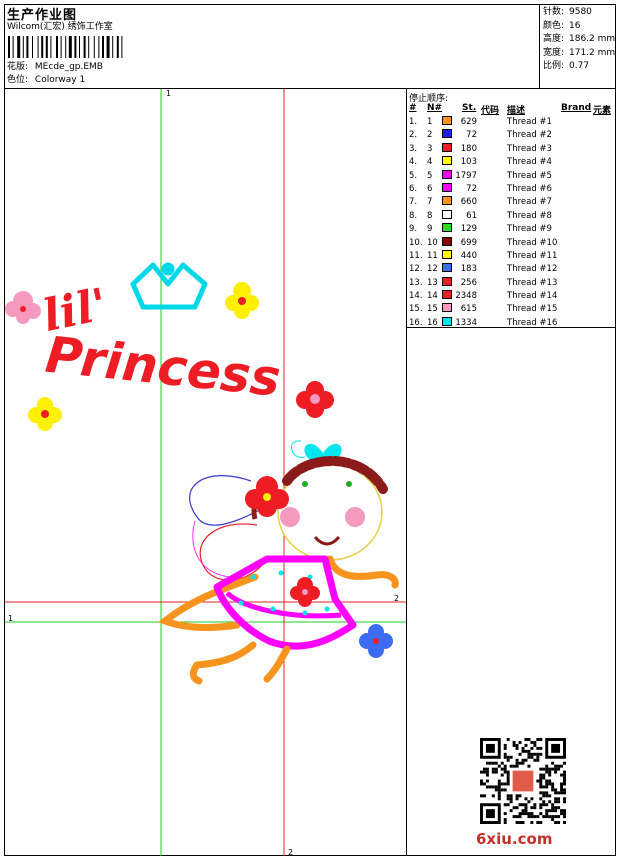 This screenshot has height=860, width=620. I want to click on thread-number: 16, so click(432, 322).